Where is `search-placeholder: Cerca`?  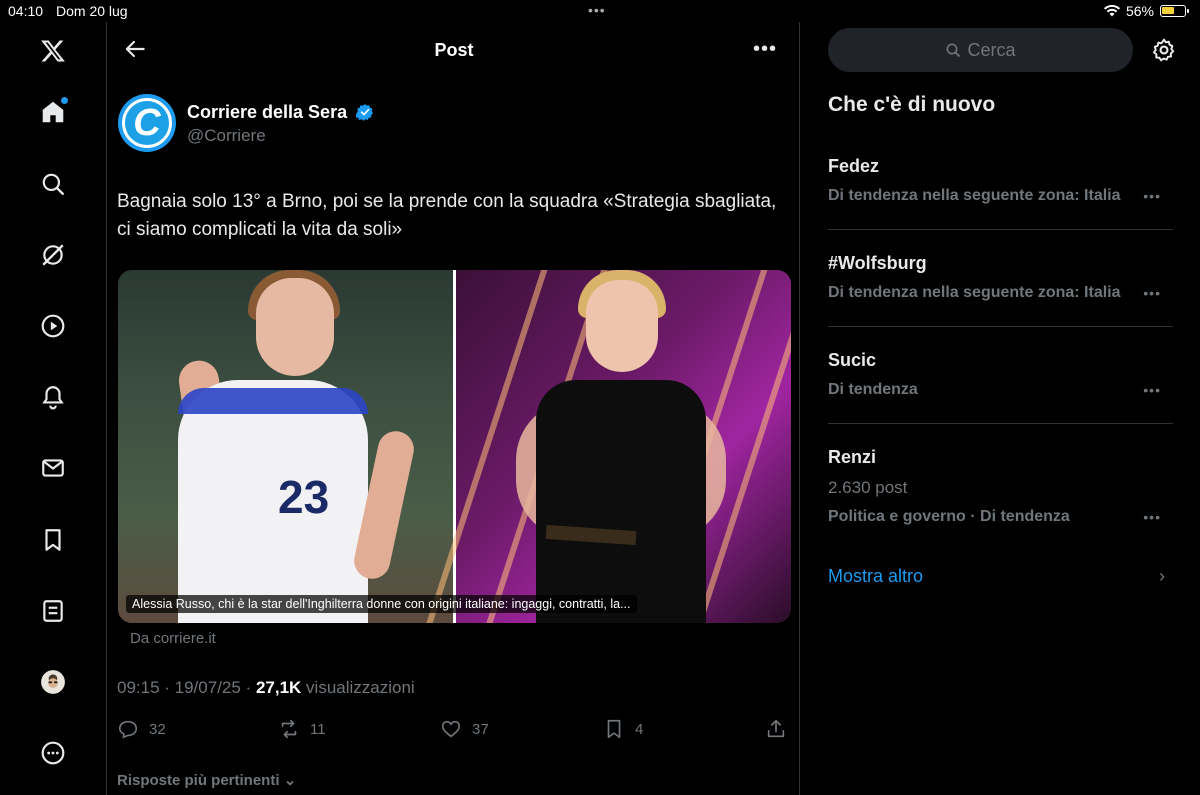
search-placeholder: Cerca is located at coordinates (991, 49).